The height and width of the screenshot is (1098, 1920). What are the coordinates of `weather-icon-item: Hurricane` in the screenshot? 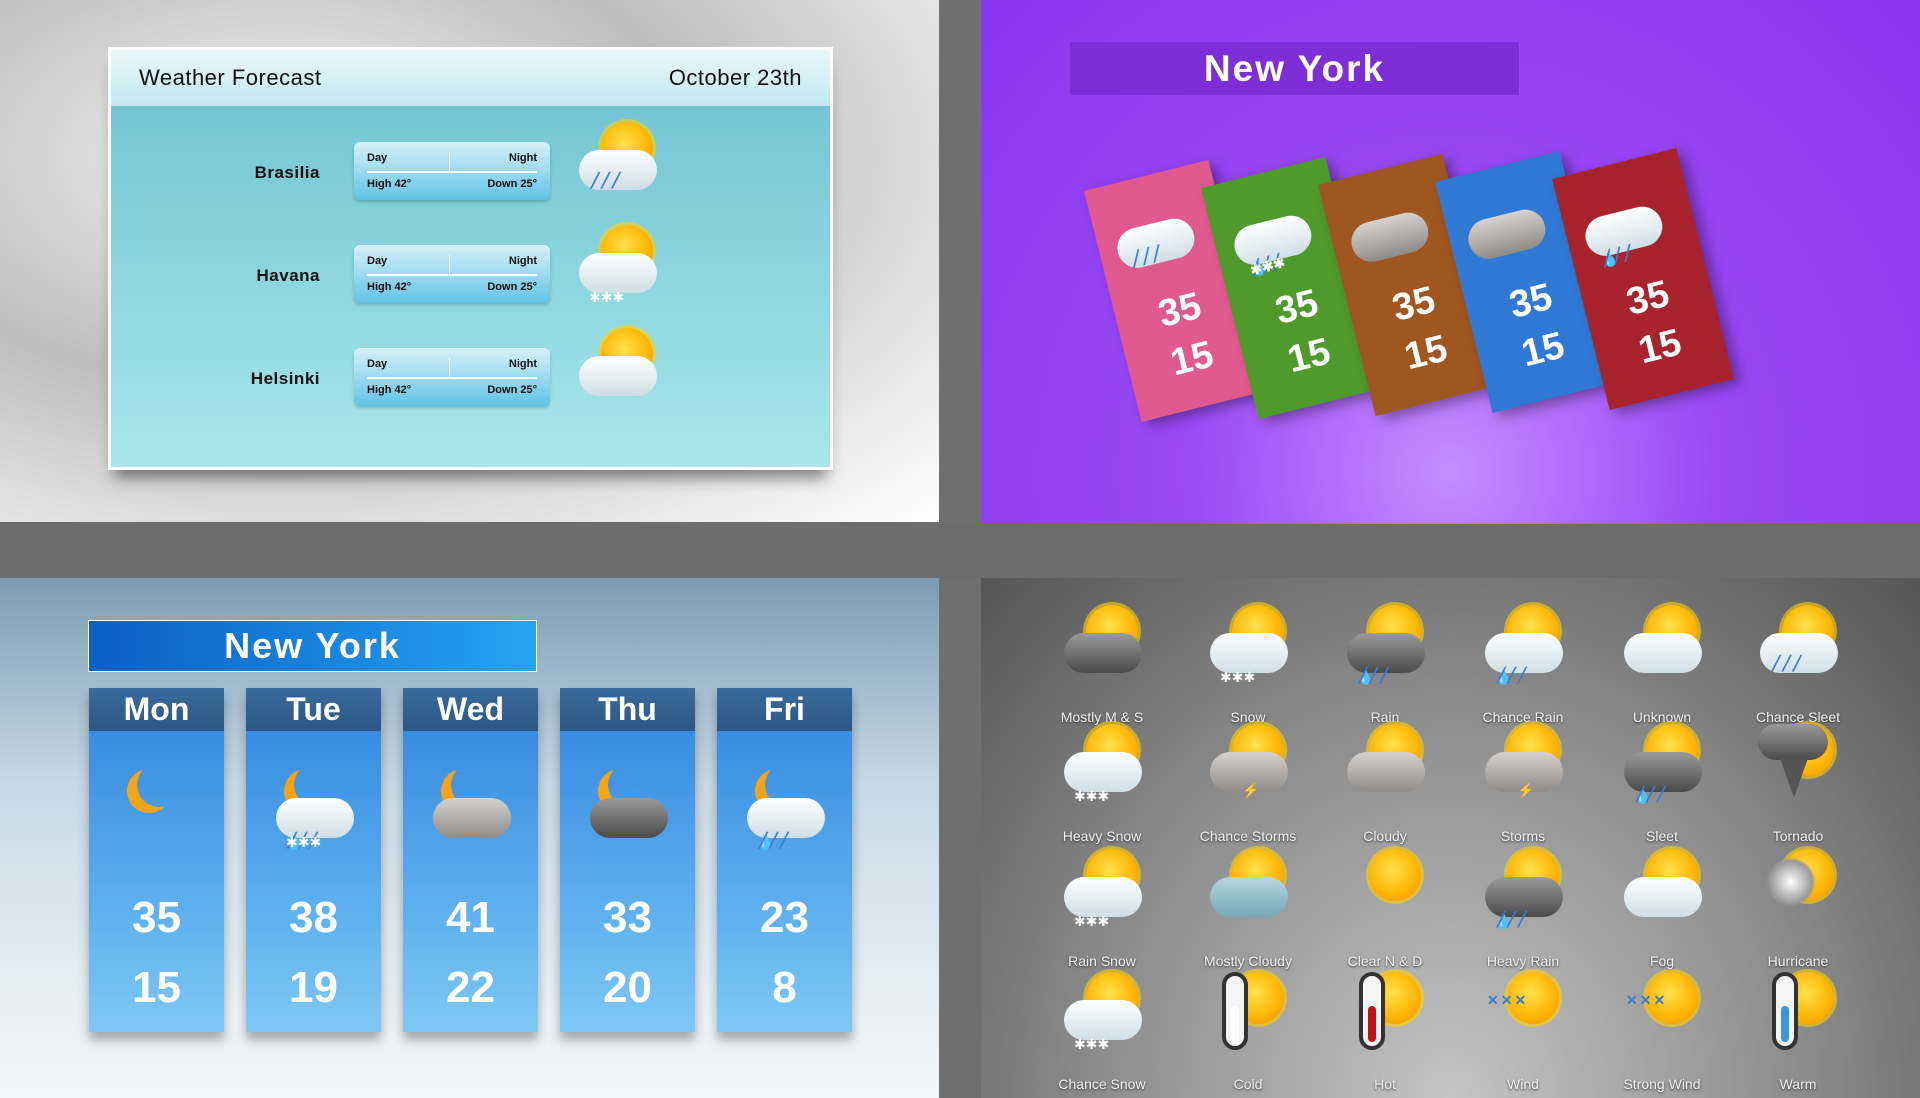 It's located at (1798, 909).